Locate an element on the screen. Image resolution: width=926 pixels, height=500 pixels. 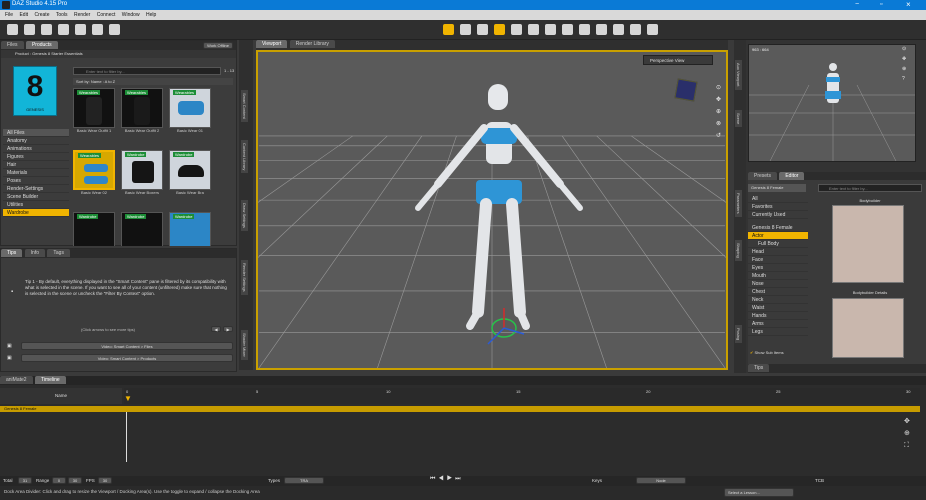
tab-timeline: Timeline is located at coordinates (50, 380).